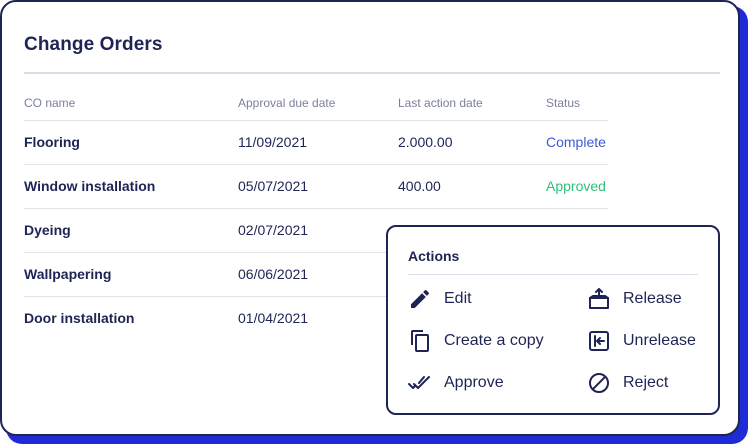 The image size is (752, 448). Describe the element at coordinates (659, 340) in the screenshot. I see `unrelease-label: Unrelease` at that location.